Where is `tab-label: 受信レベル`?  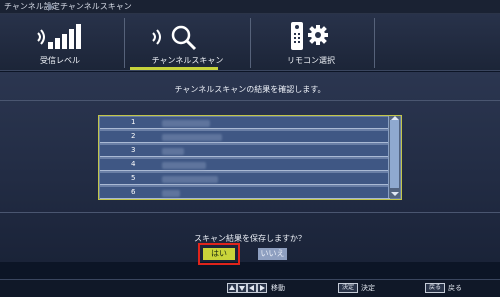 tab-label: 受信レベル is located at coordinates (60, 60).